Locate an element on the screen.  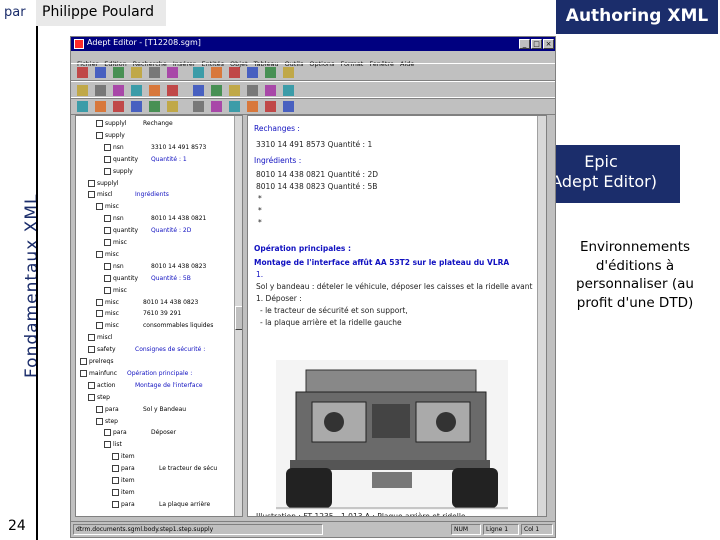
spell-icon is located at coordinates (252, 72).